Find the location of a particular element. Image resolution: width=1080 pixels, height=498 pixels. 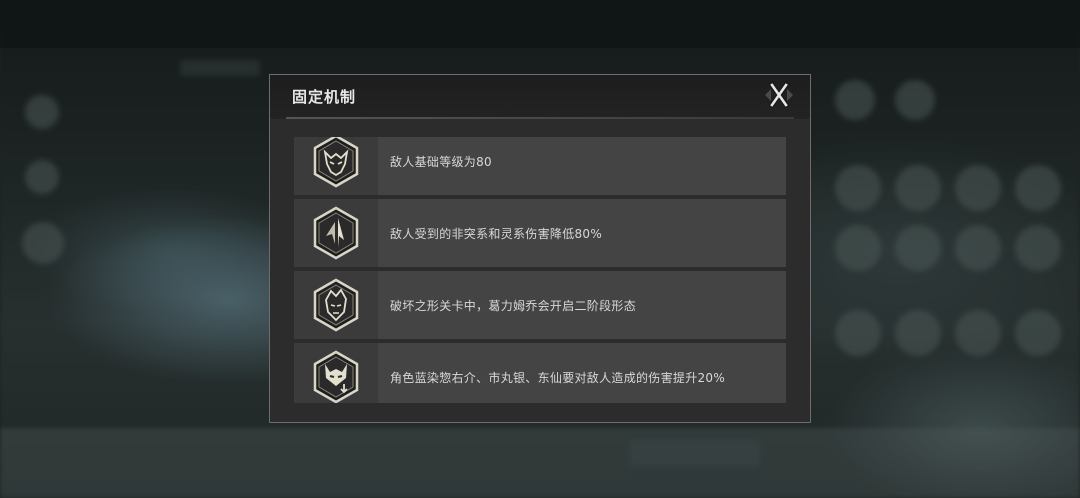

blade-crest-icon is located at coordinates (336, 233).